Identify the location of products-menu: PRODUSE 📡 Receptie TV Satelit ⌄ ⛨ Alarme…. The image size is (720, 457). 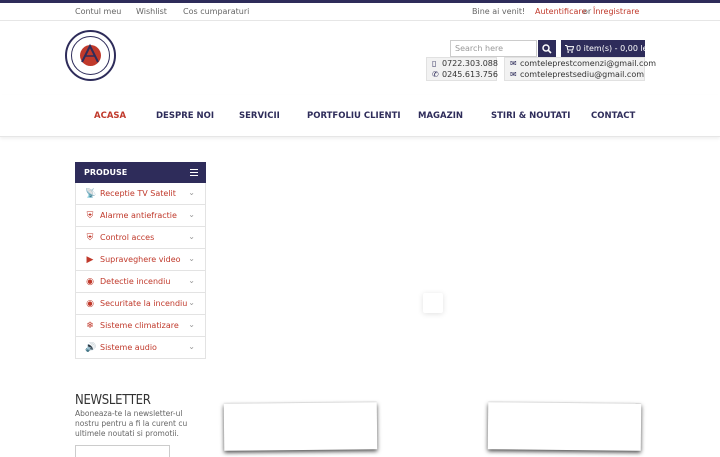
(140, 260).